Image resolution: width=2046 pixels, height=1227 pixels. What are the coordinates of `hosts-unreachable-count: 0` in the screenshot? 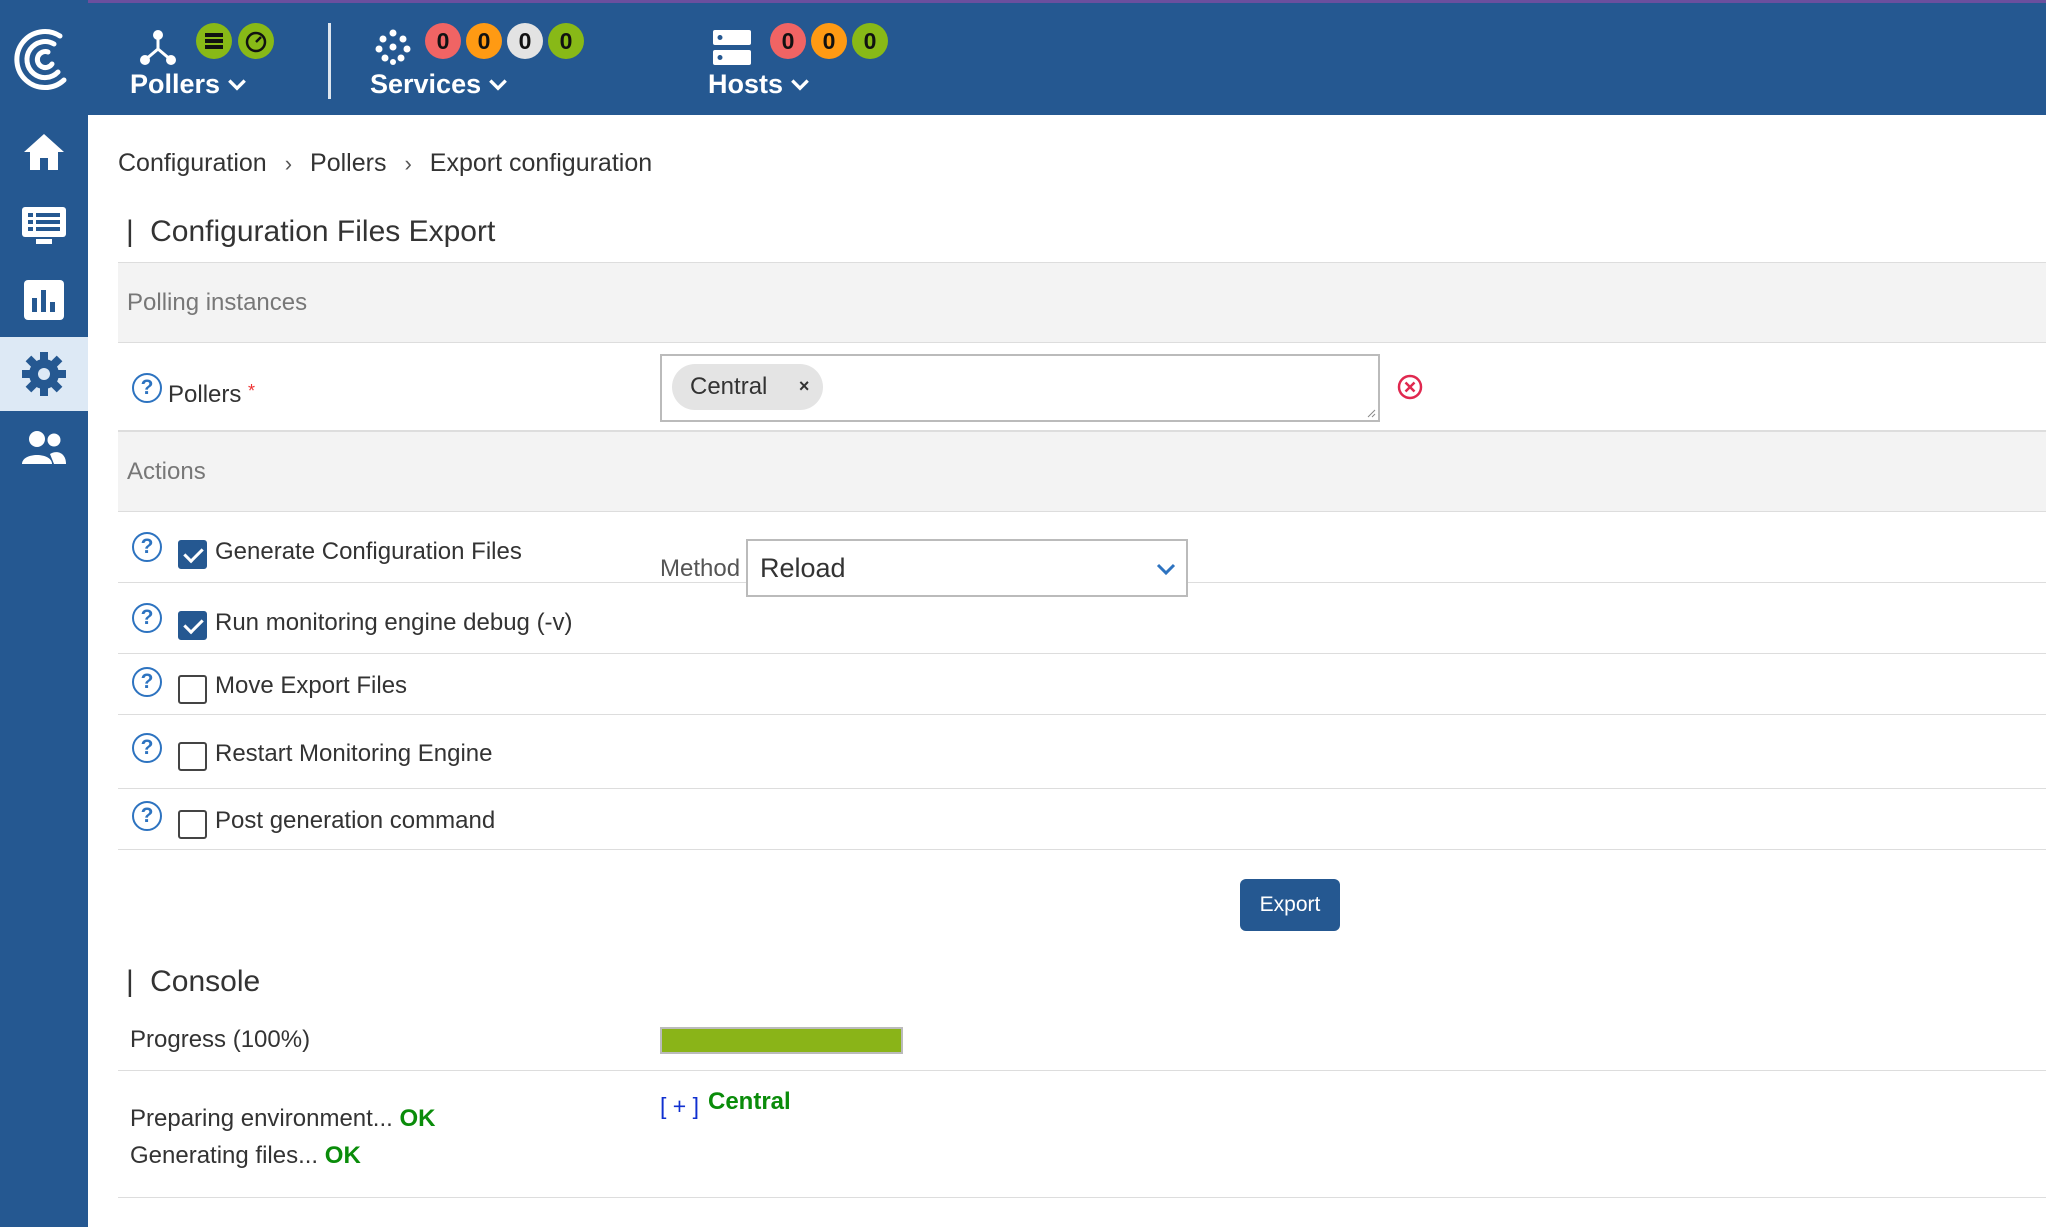 It's located at (829, 41).